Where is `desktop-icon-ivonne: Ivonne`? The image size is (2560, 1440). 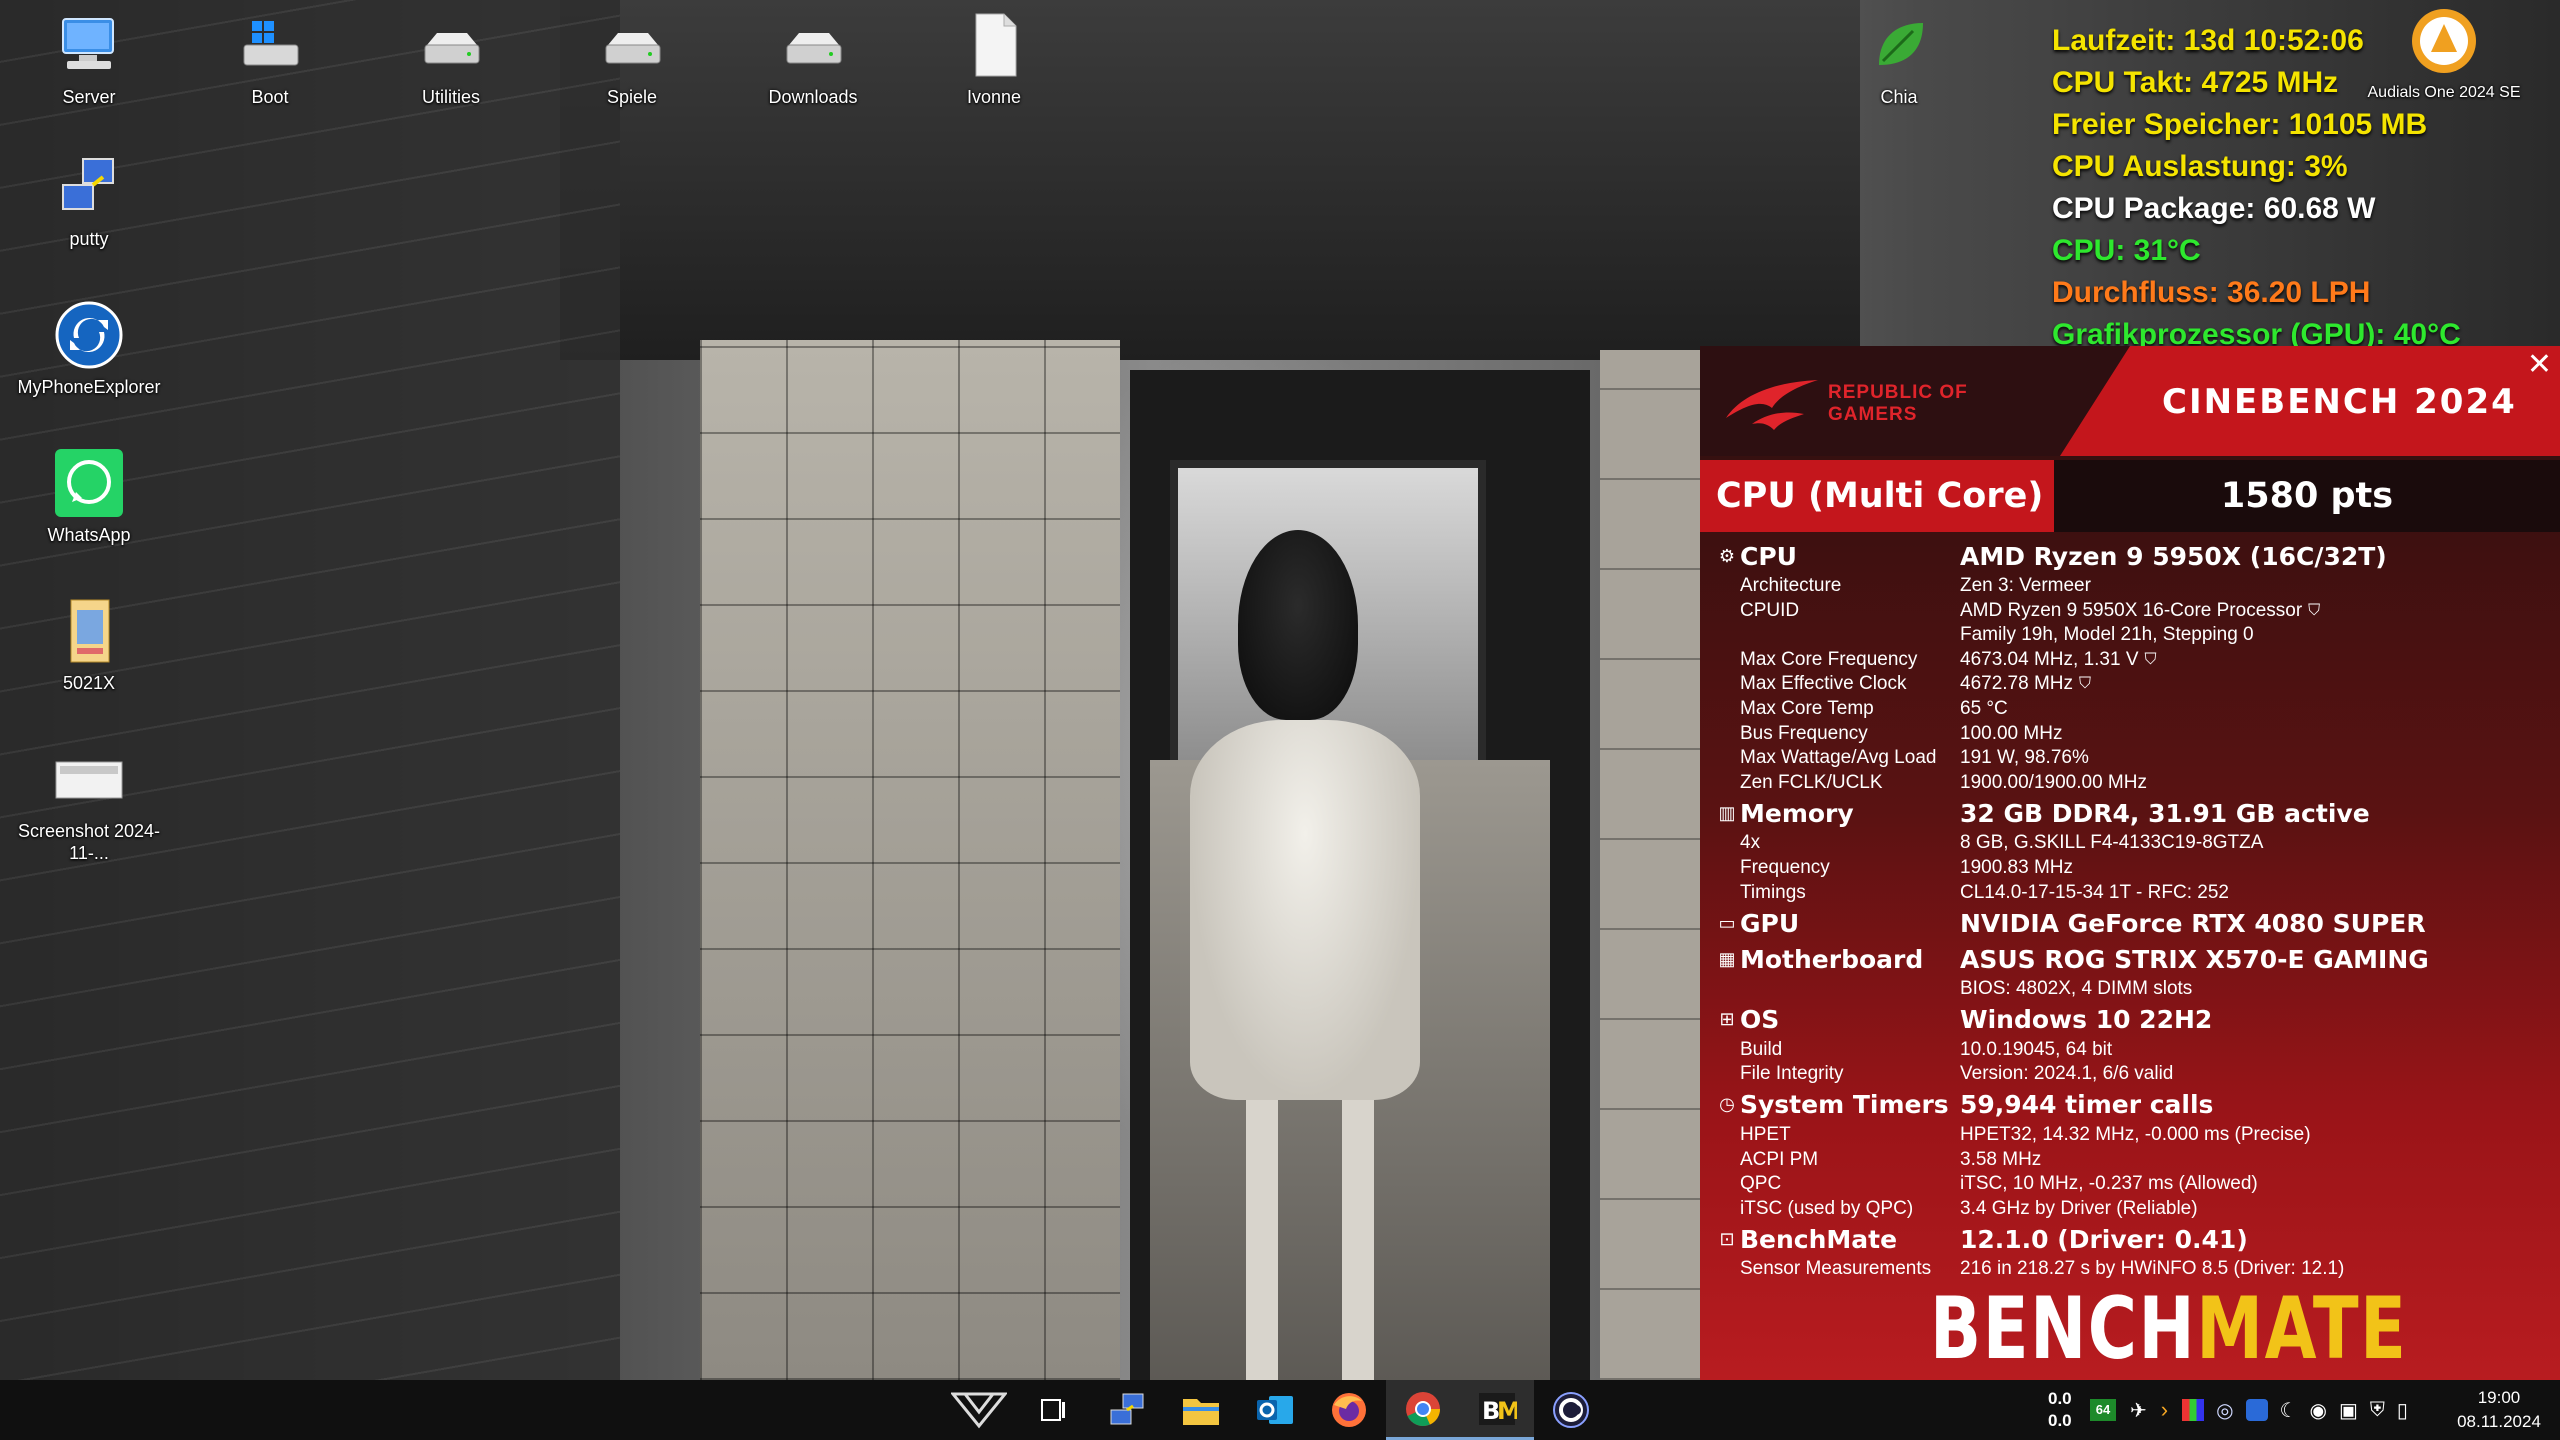
desktop-icon-ivonne: Ivonne is located at coordinates (994, 59).